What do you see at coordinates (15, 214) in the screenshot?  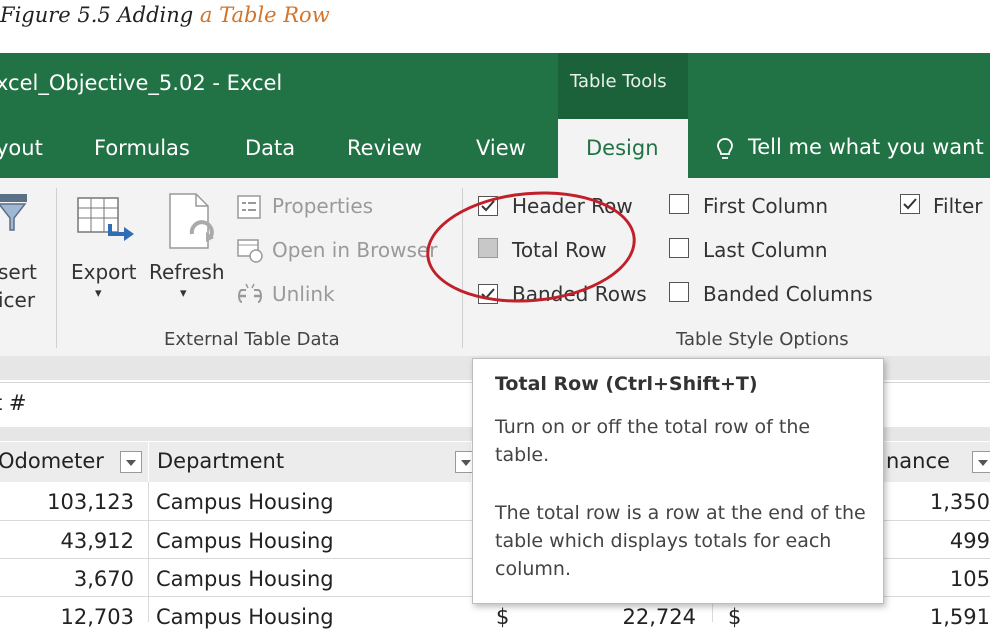 I see `insert-slicer-icon` at bounding box center [15, 214].